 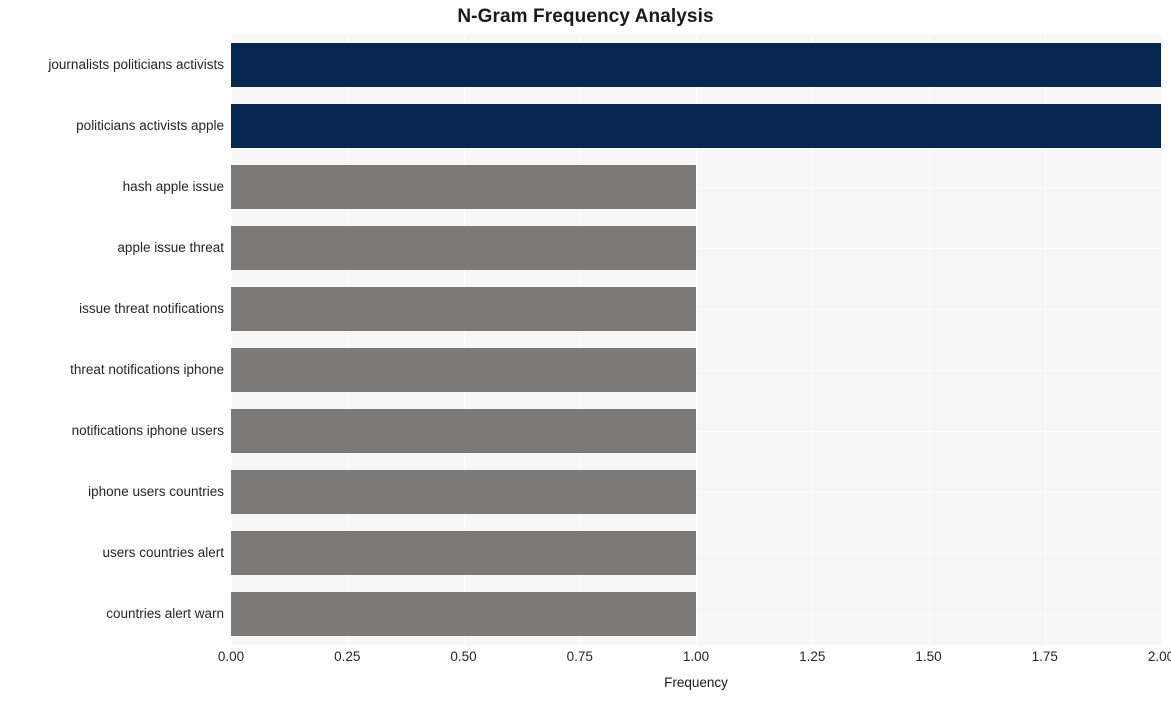 What do you see at coordinates (151, 308) in the screenshot?
I see `y-axis-tick-label: issue threat notifications` at bounding box center [151, 308].